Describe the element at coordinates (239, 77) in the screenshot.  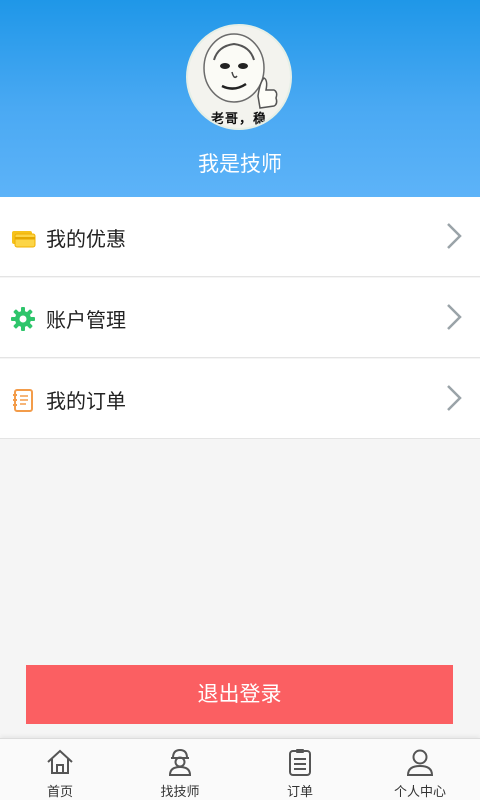
I see `avatar: 老哥，稳` at that location.